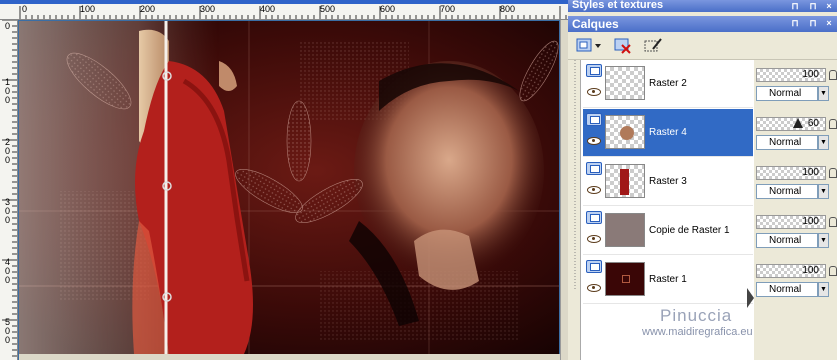 Image resolution: width=837 pixels, height=360 pixels. Describe the element at coordinates (575, 175) in the screenshot. I see `layer-tree-lines` at that location.